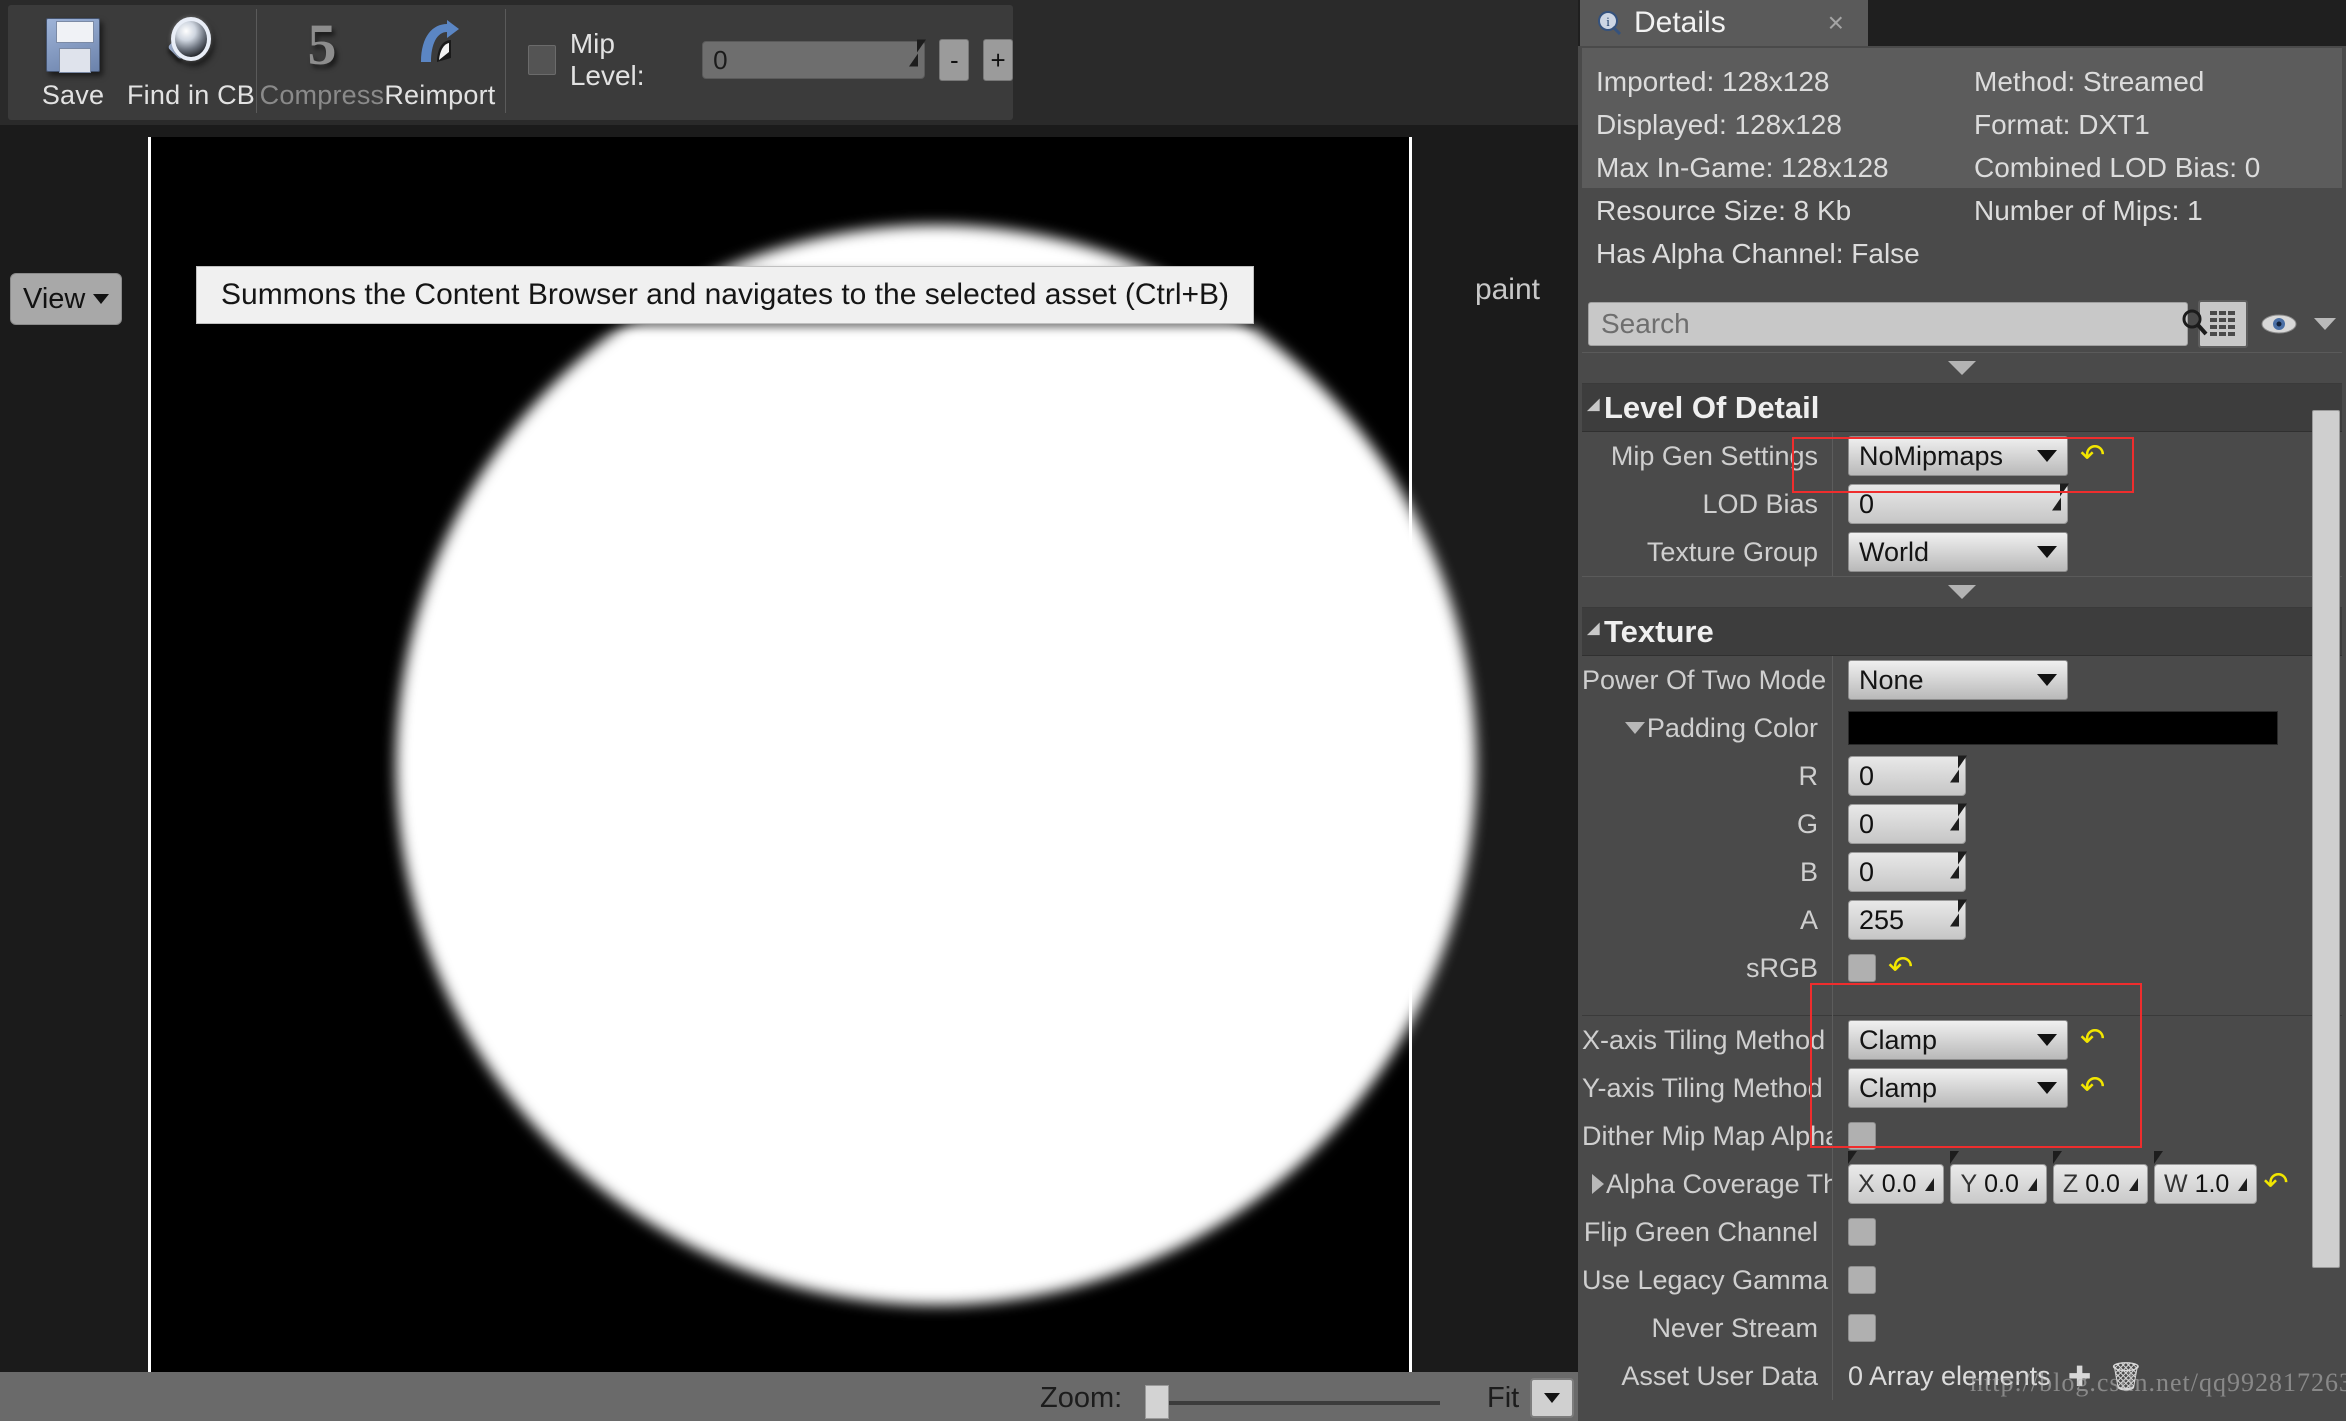 The image size is (2346, 1421). Describe the element at coordinates (1958, 552) in the screenshot. I see `texture-group-dropdown: World` at that location.